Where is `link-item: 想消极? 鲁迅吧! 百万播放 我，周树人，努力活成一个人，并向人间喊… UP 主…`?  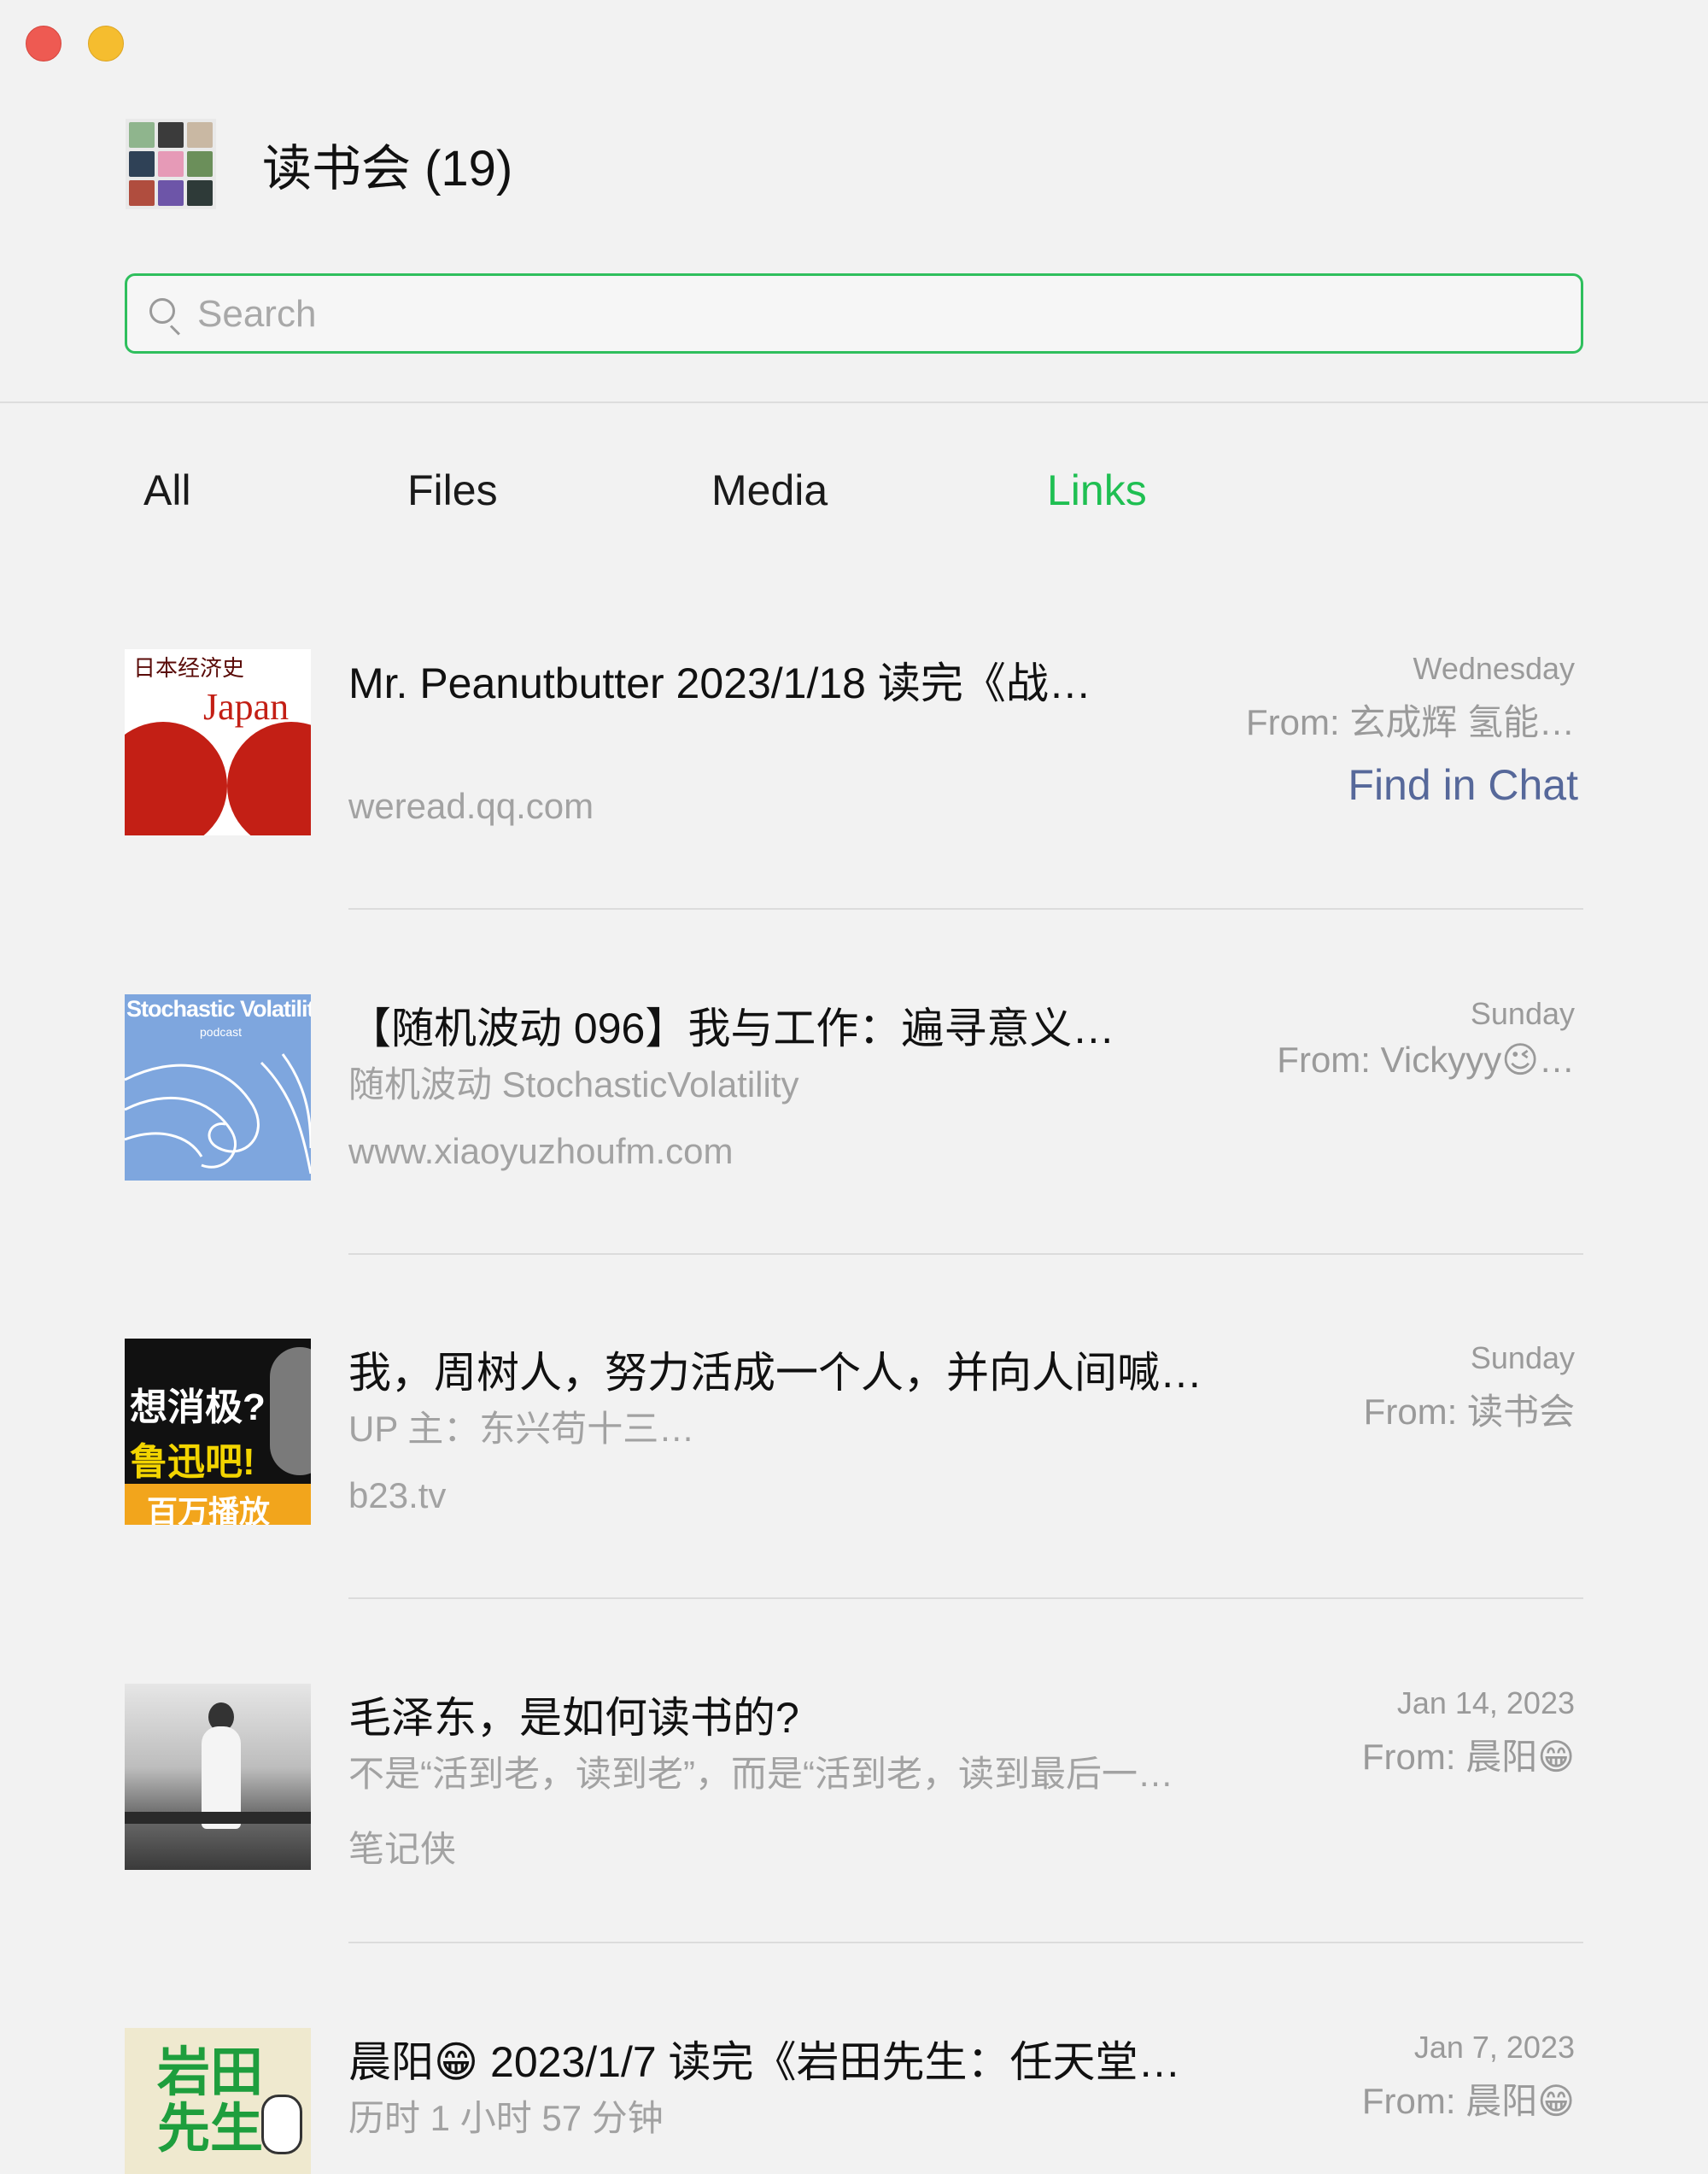
link-item: 想消极? 鲁迅吧! 百万播放 我，周树人，努力活成一个人，并向人间喊… UP 主… is located at coordinates (854, 1450).